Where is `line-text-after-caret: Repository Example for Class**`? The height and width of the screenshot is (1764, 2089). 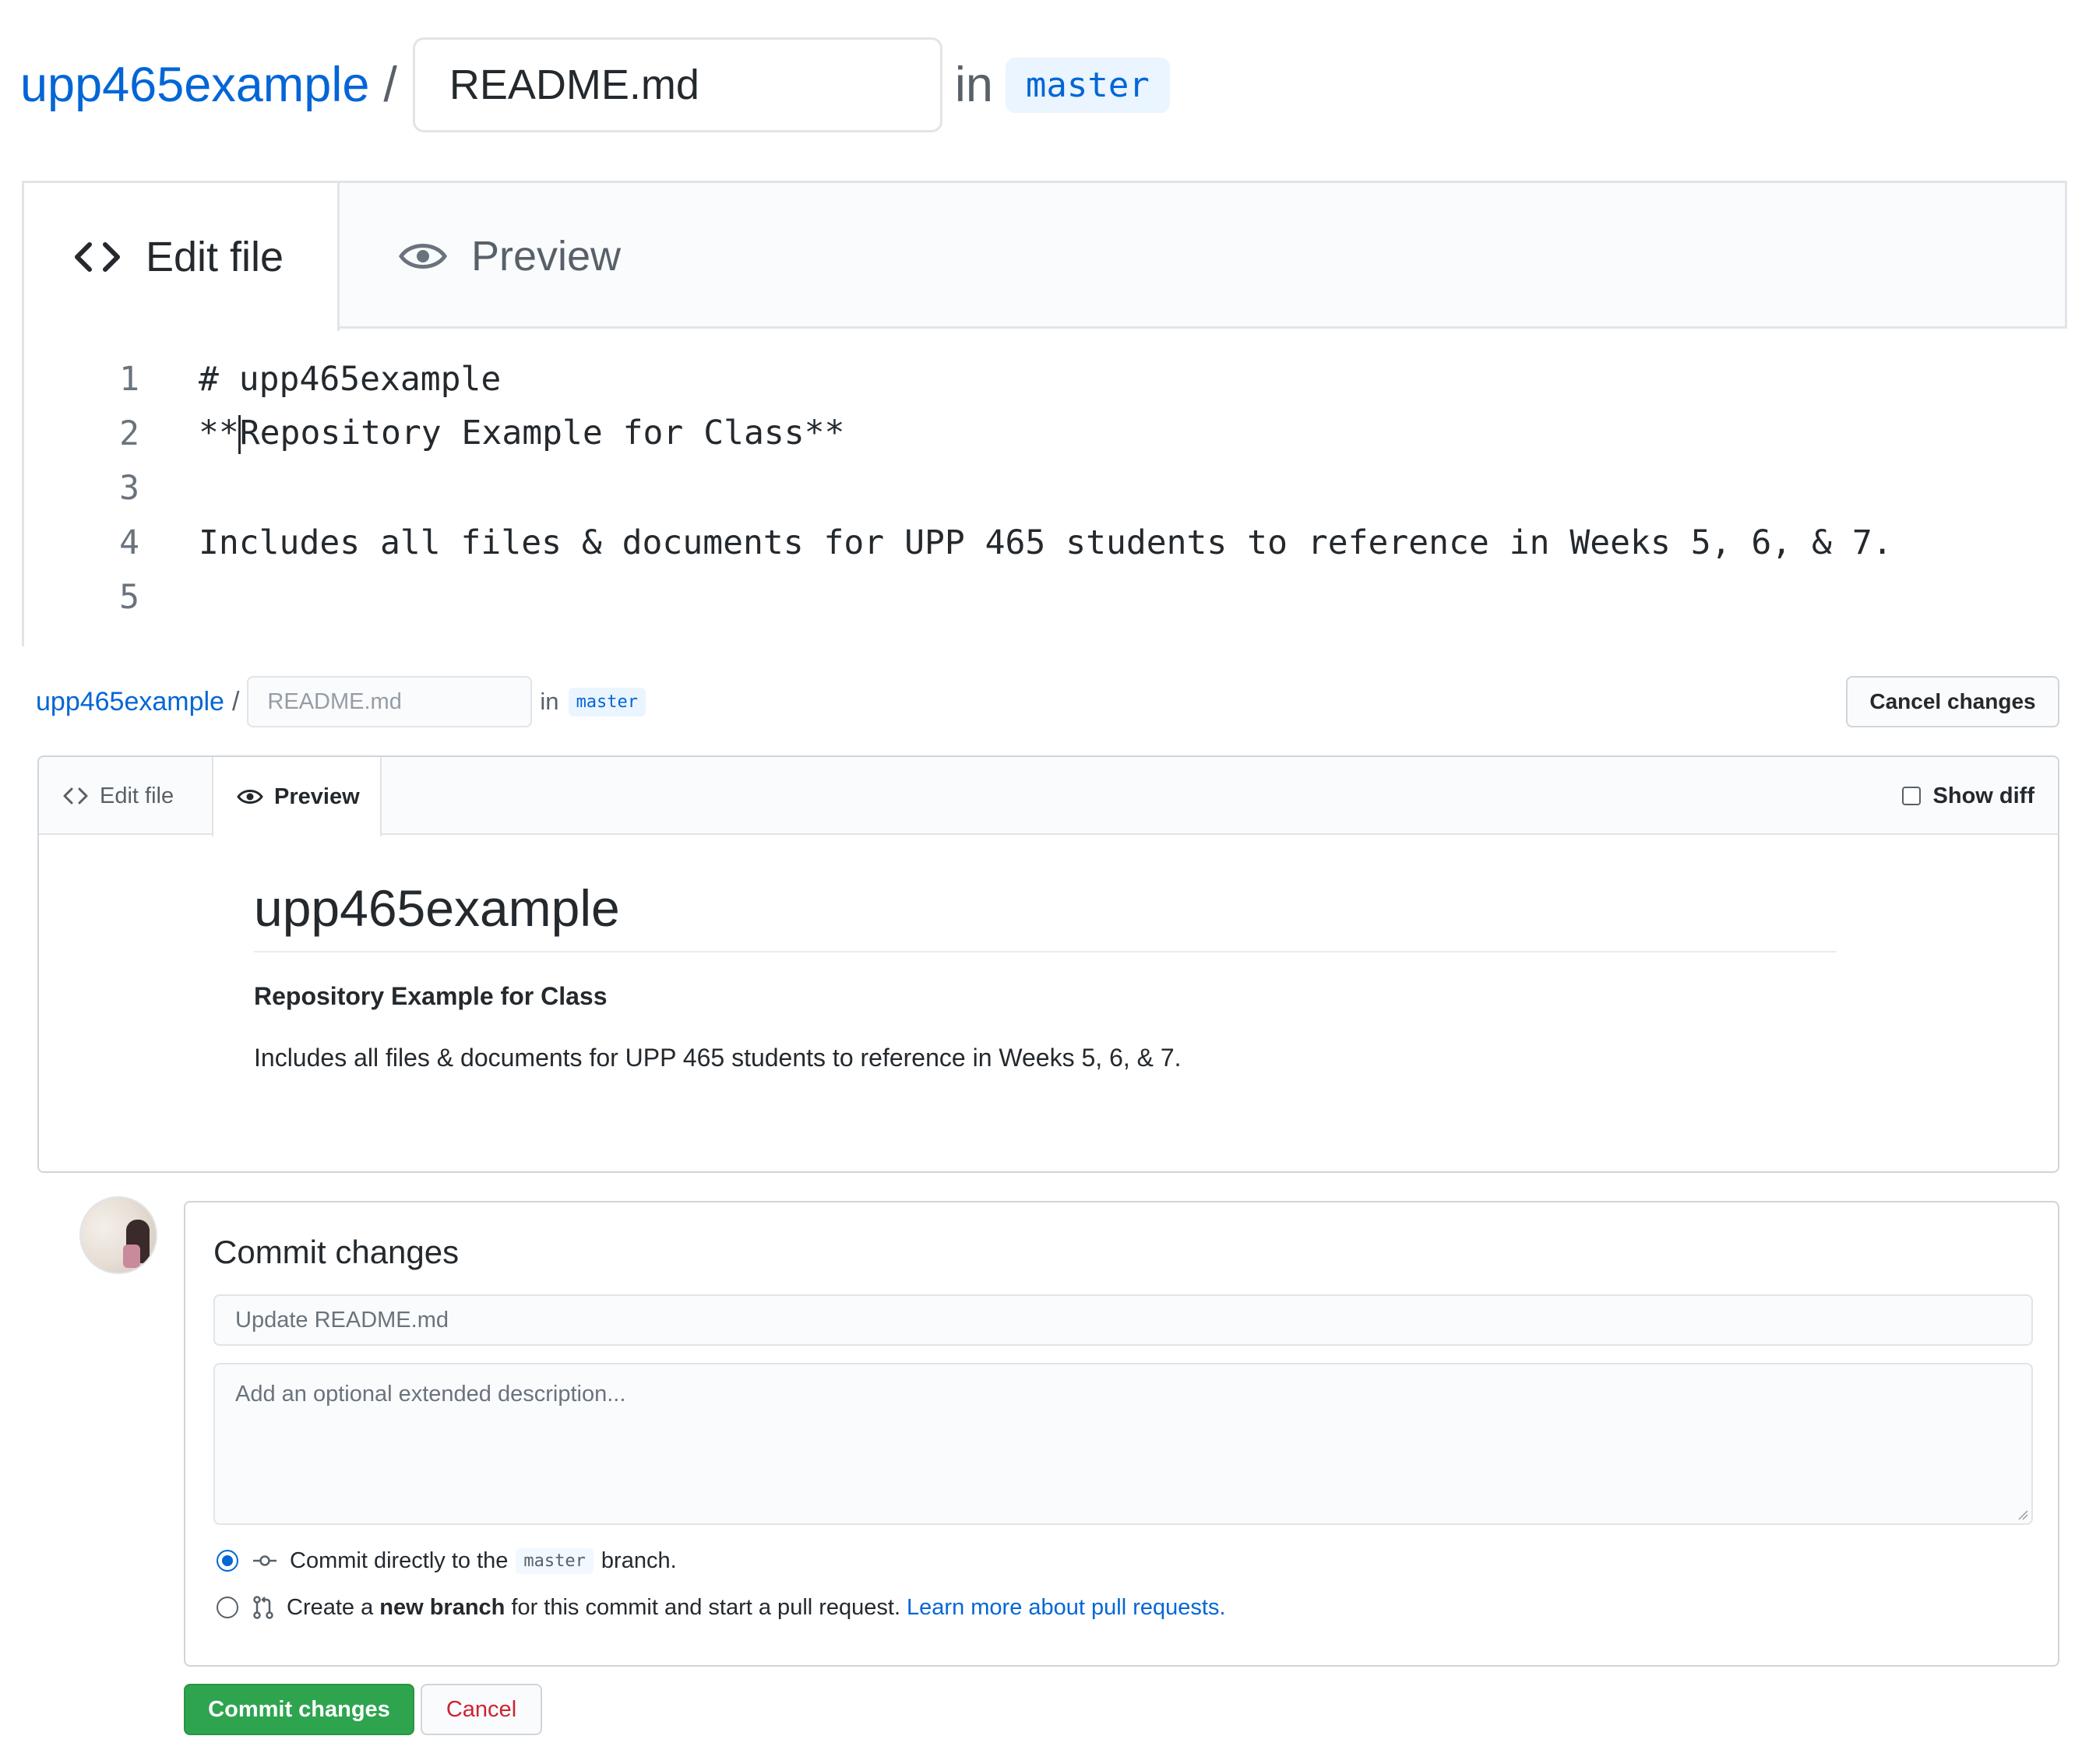
line-text-after-caret: Repository Example for Class** is located at coordinates (542, 433).